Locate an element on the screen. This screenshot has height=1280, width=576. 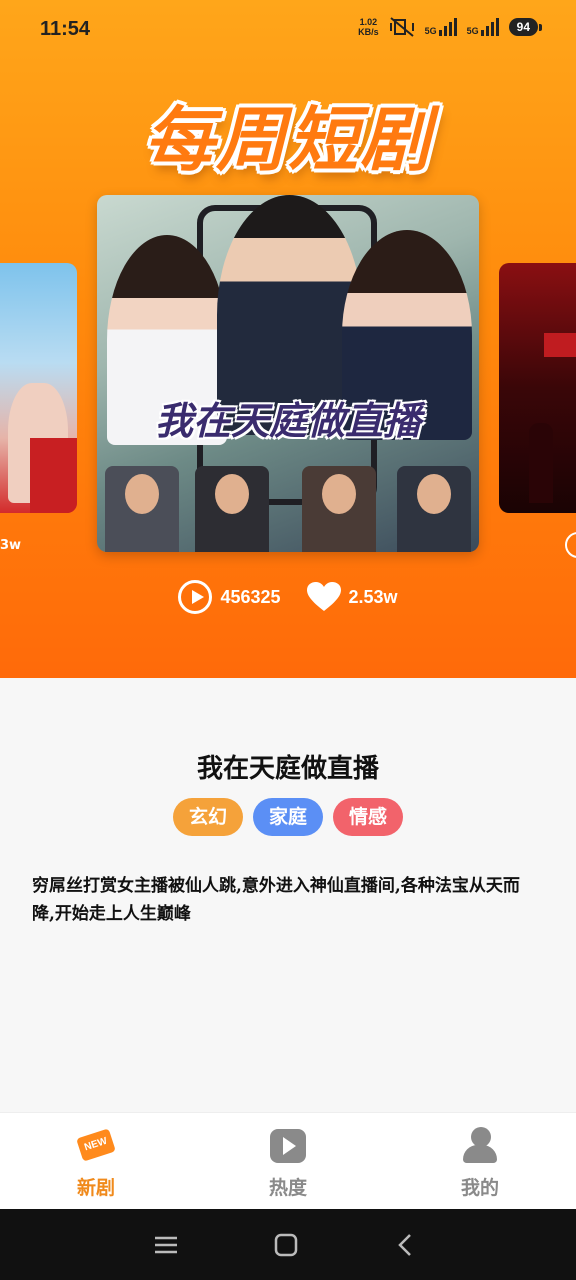
home-icon is located at coordinates (286, 1245).